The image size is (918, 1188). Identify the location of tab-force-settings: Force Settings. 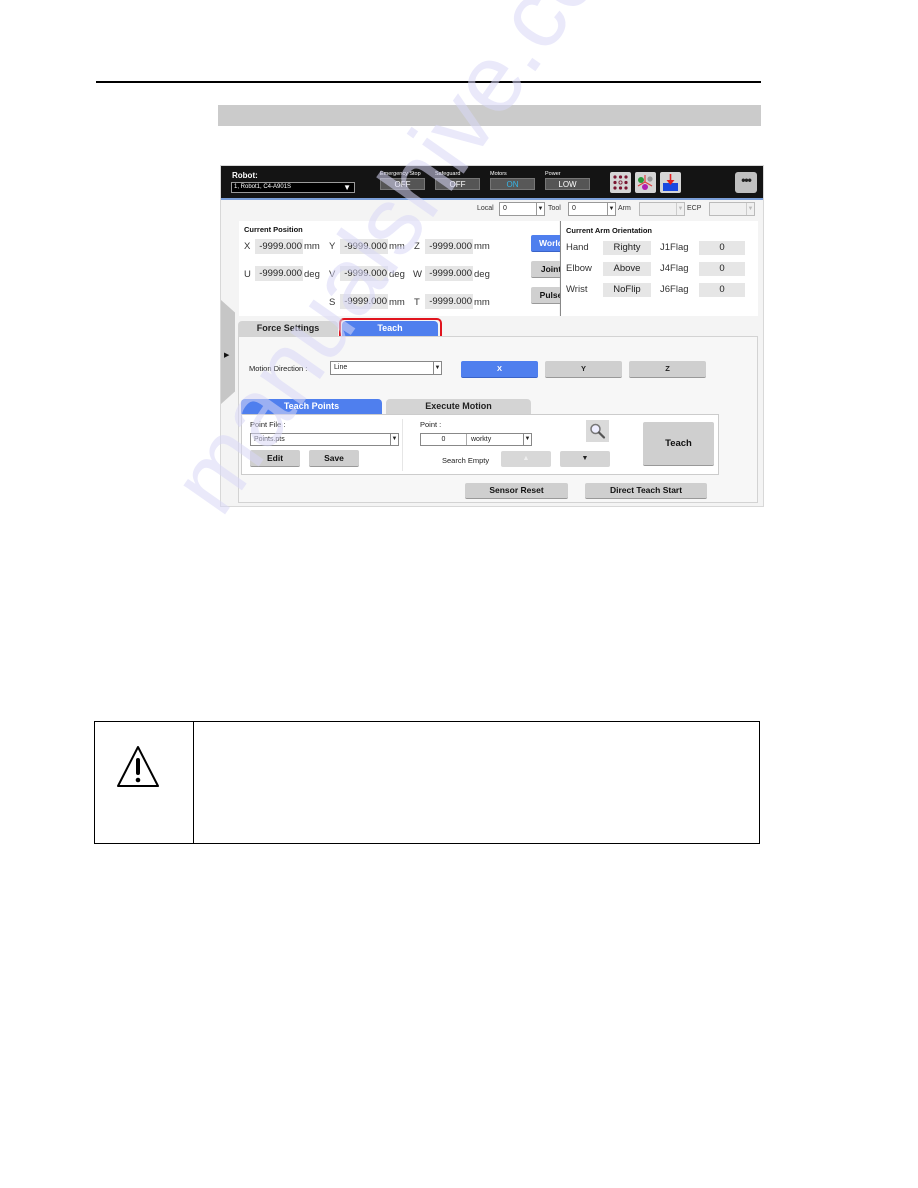
(288, 328).